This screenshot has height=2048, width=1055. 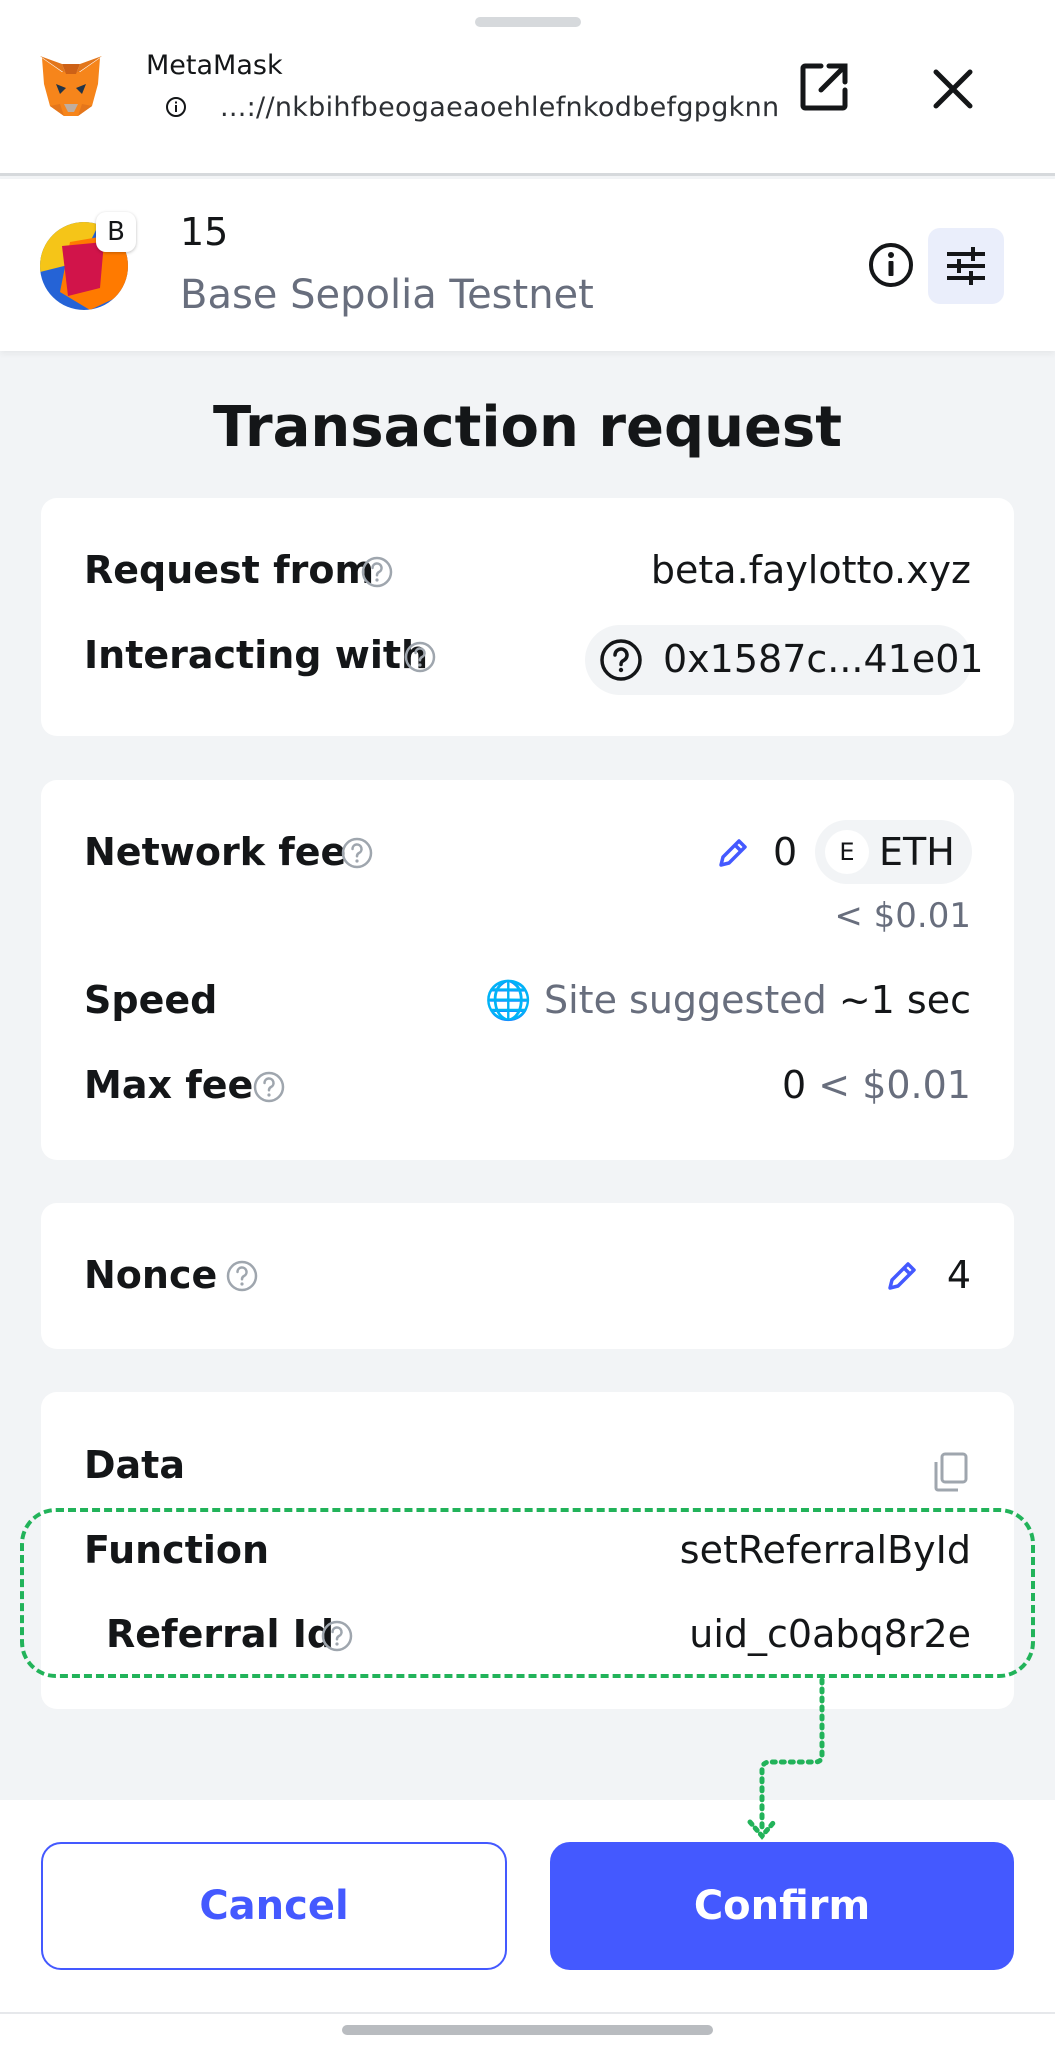 I want to click on max-fee-fiat: < $0.01, so click(x=894, y=1085).